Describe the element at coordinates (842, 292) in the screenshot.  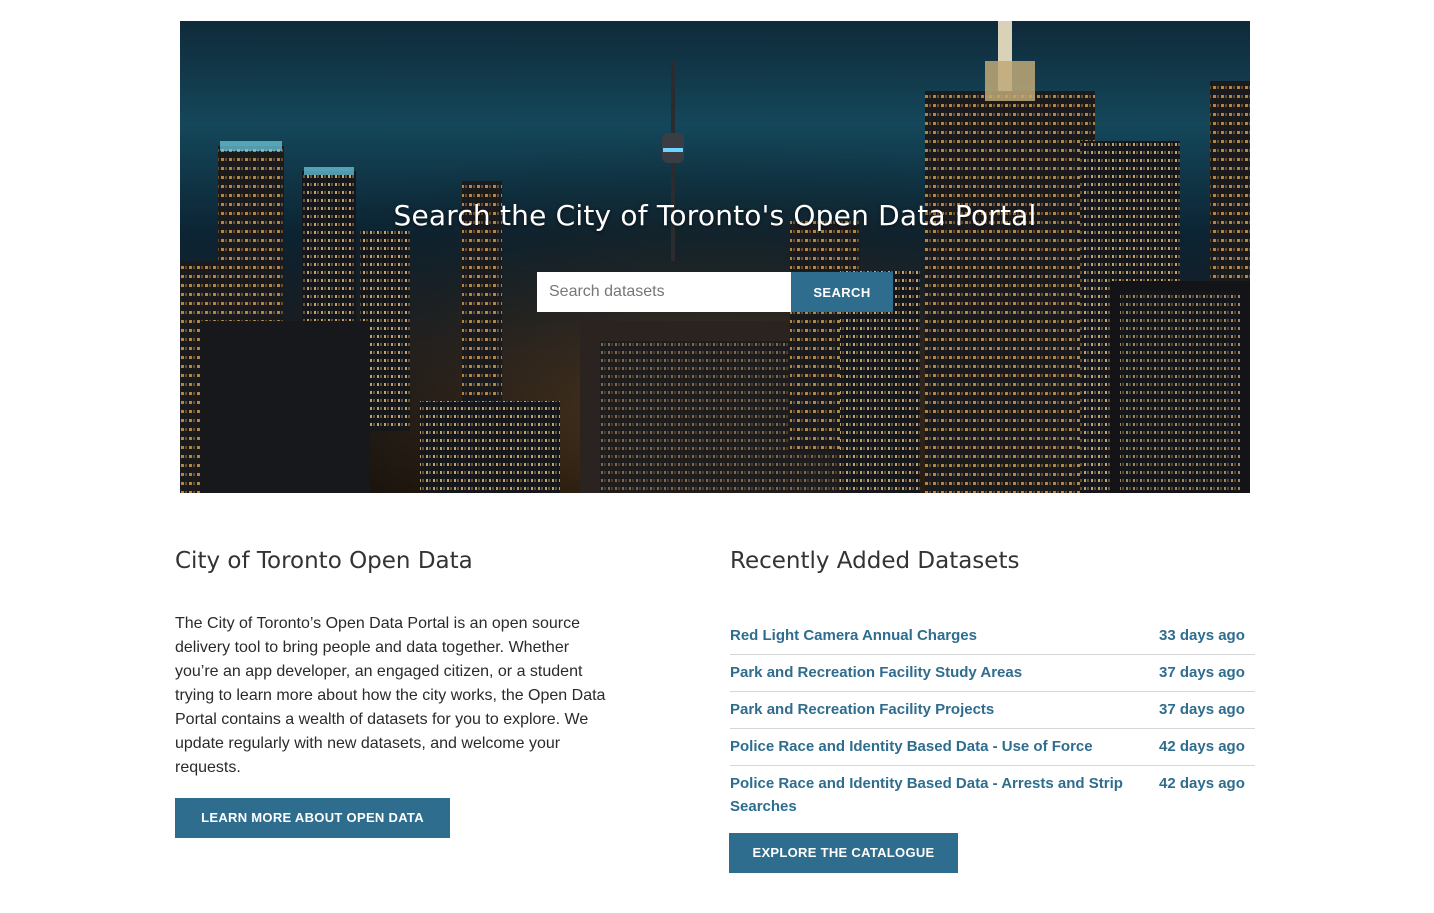
I see `search-button: SEARCH` at that location.